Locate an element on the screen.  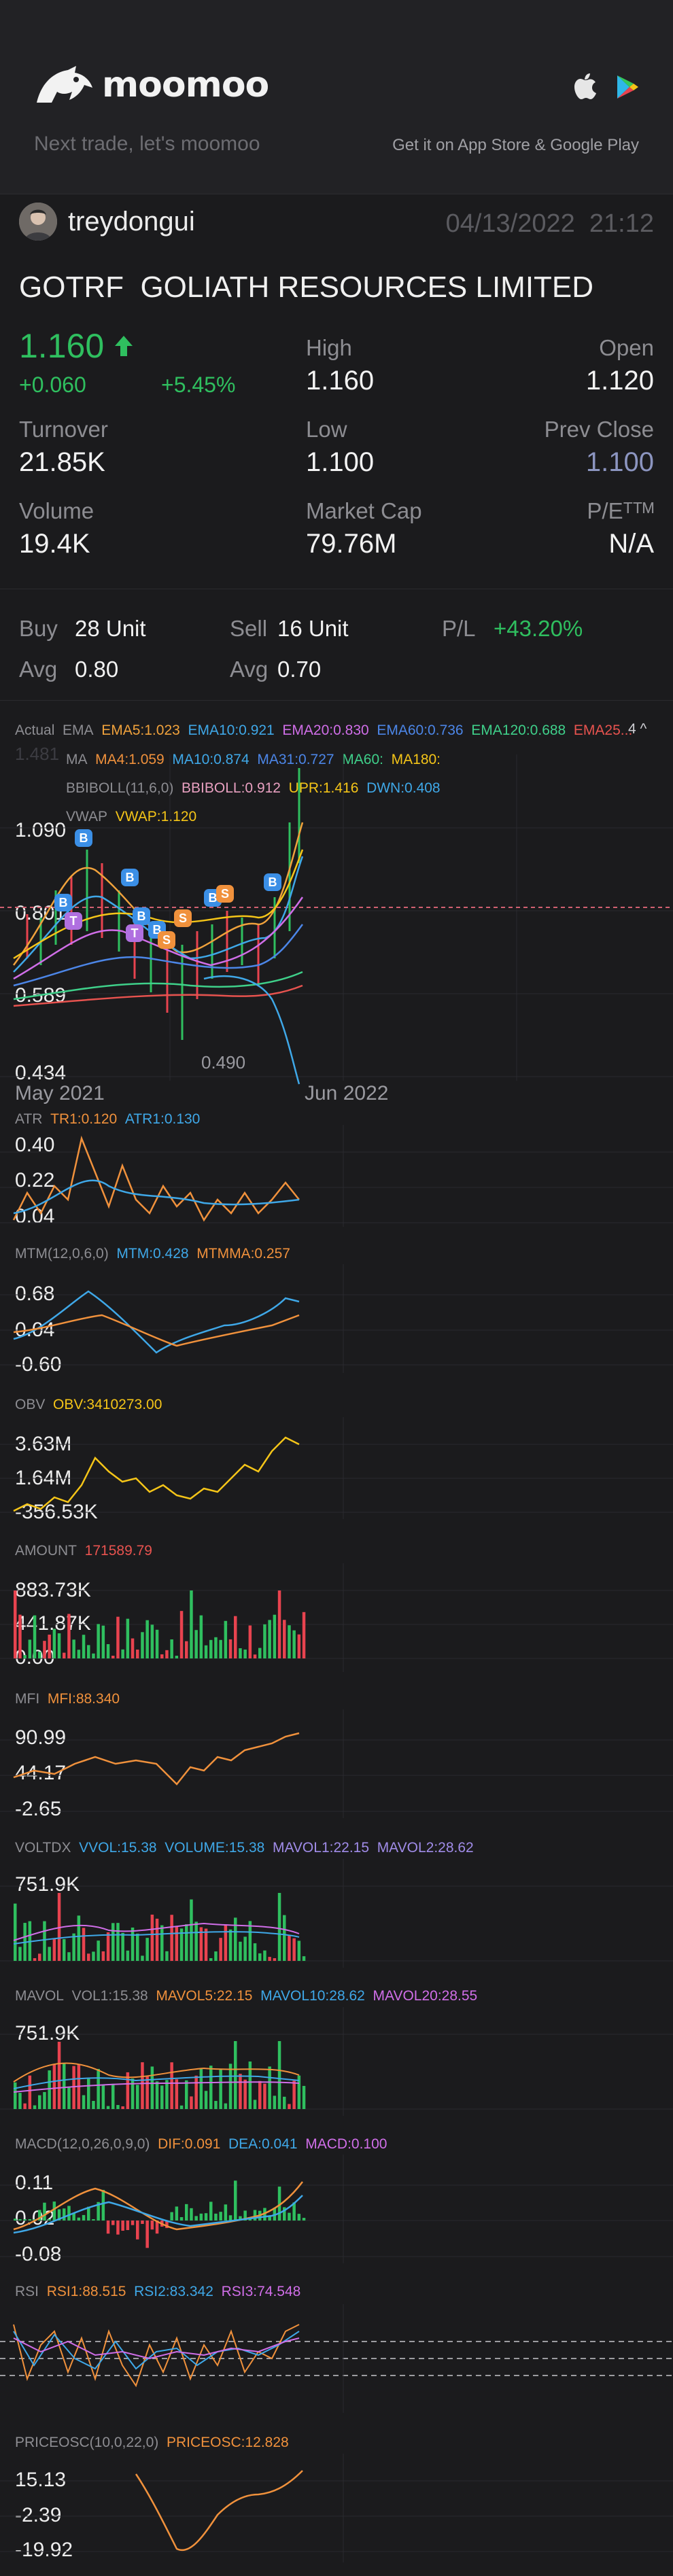
mfi-chart is located at coordinates (337, 1763).